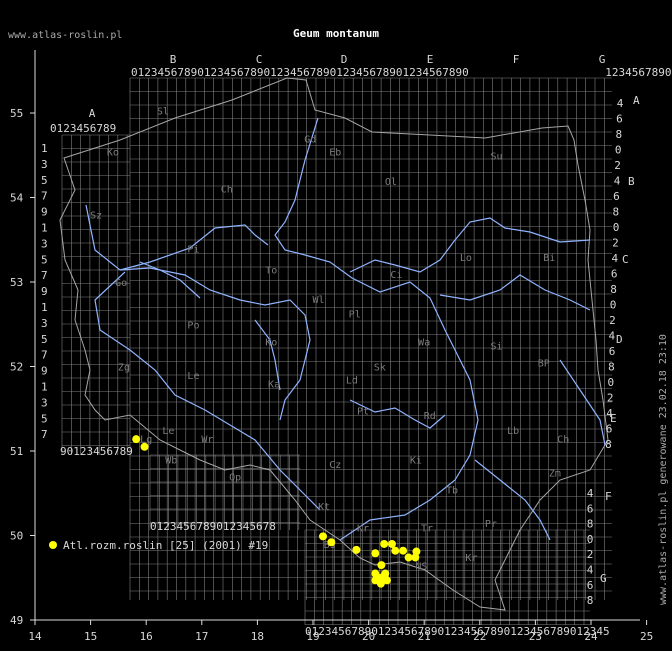  What do you see at coordinates (35, 636) in the screenshot?
I see `x-tick-label: 14` at bounding box center [35, 636].